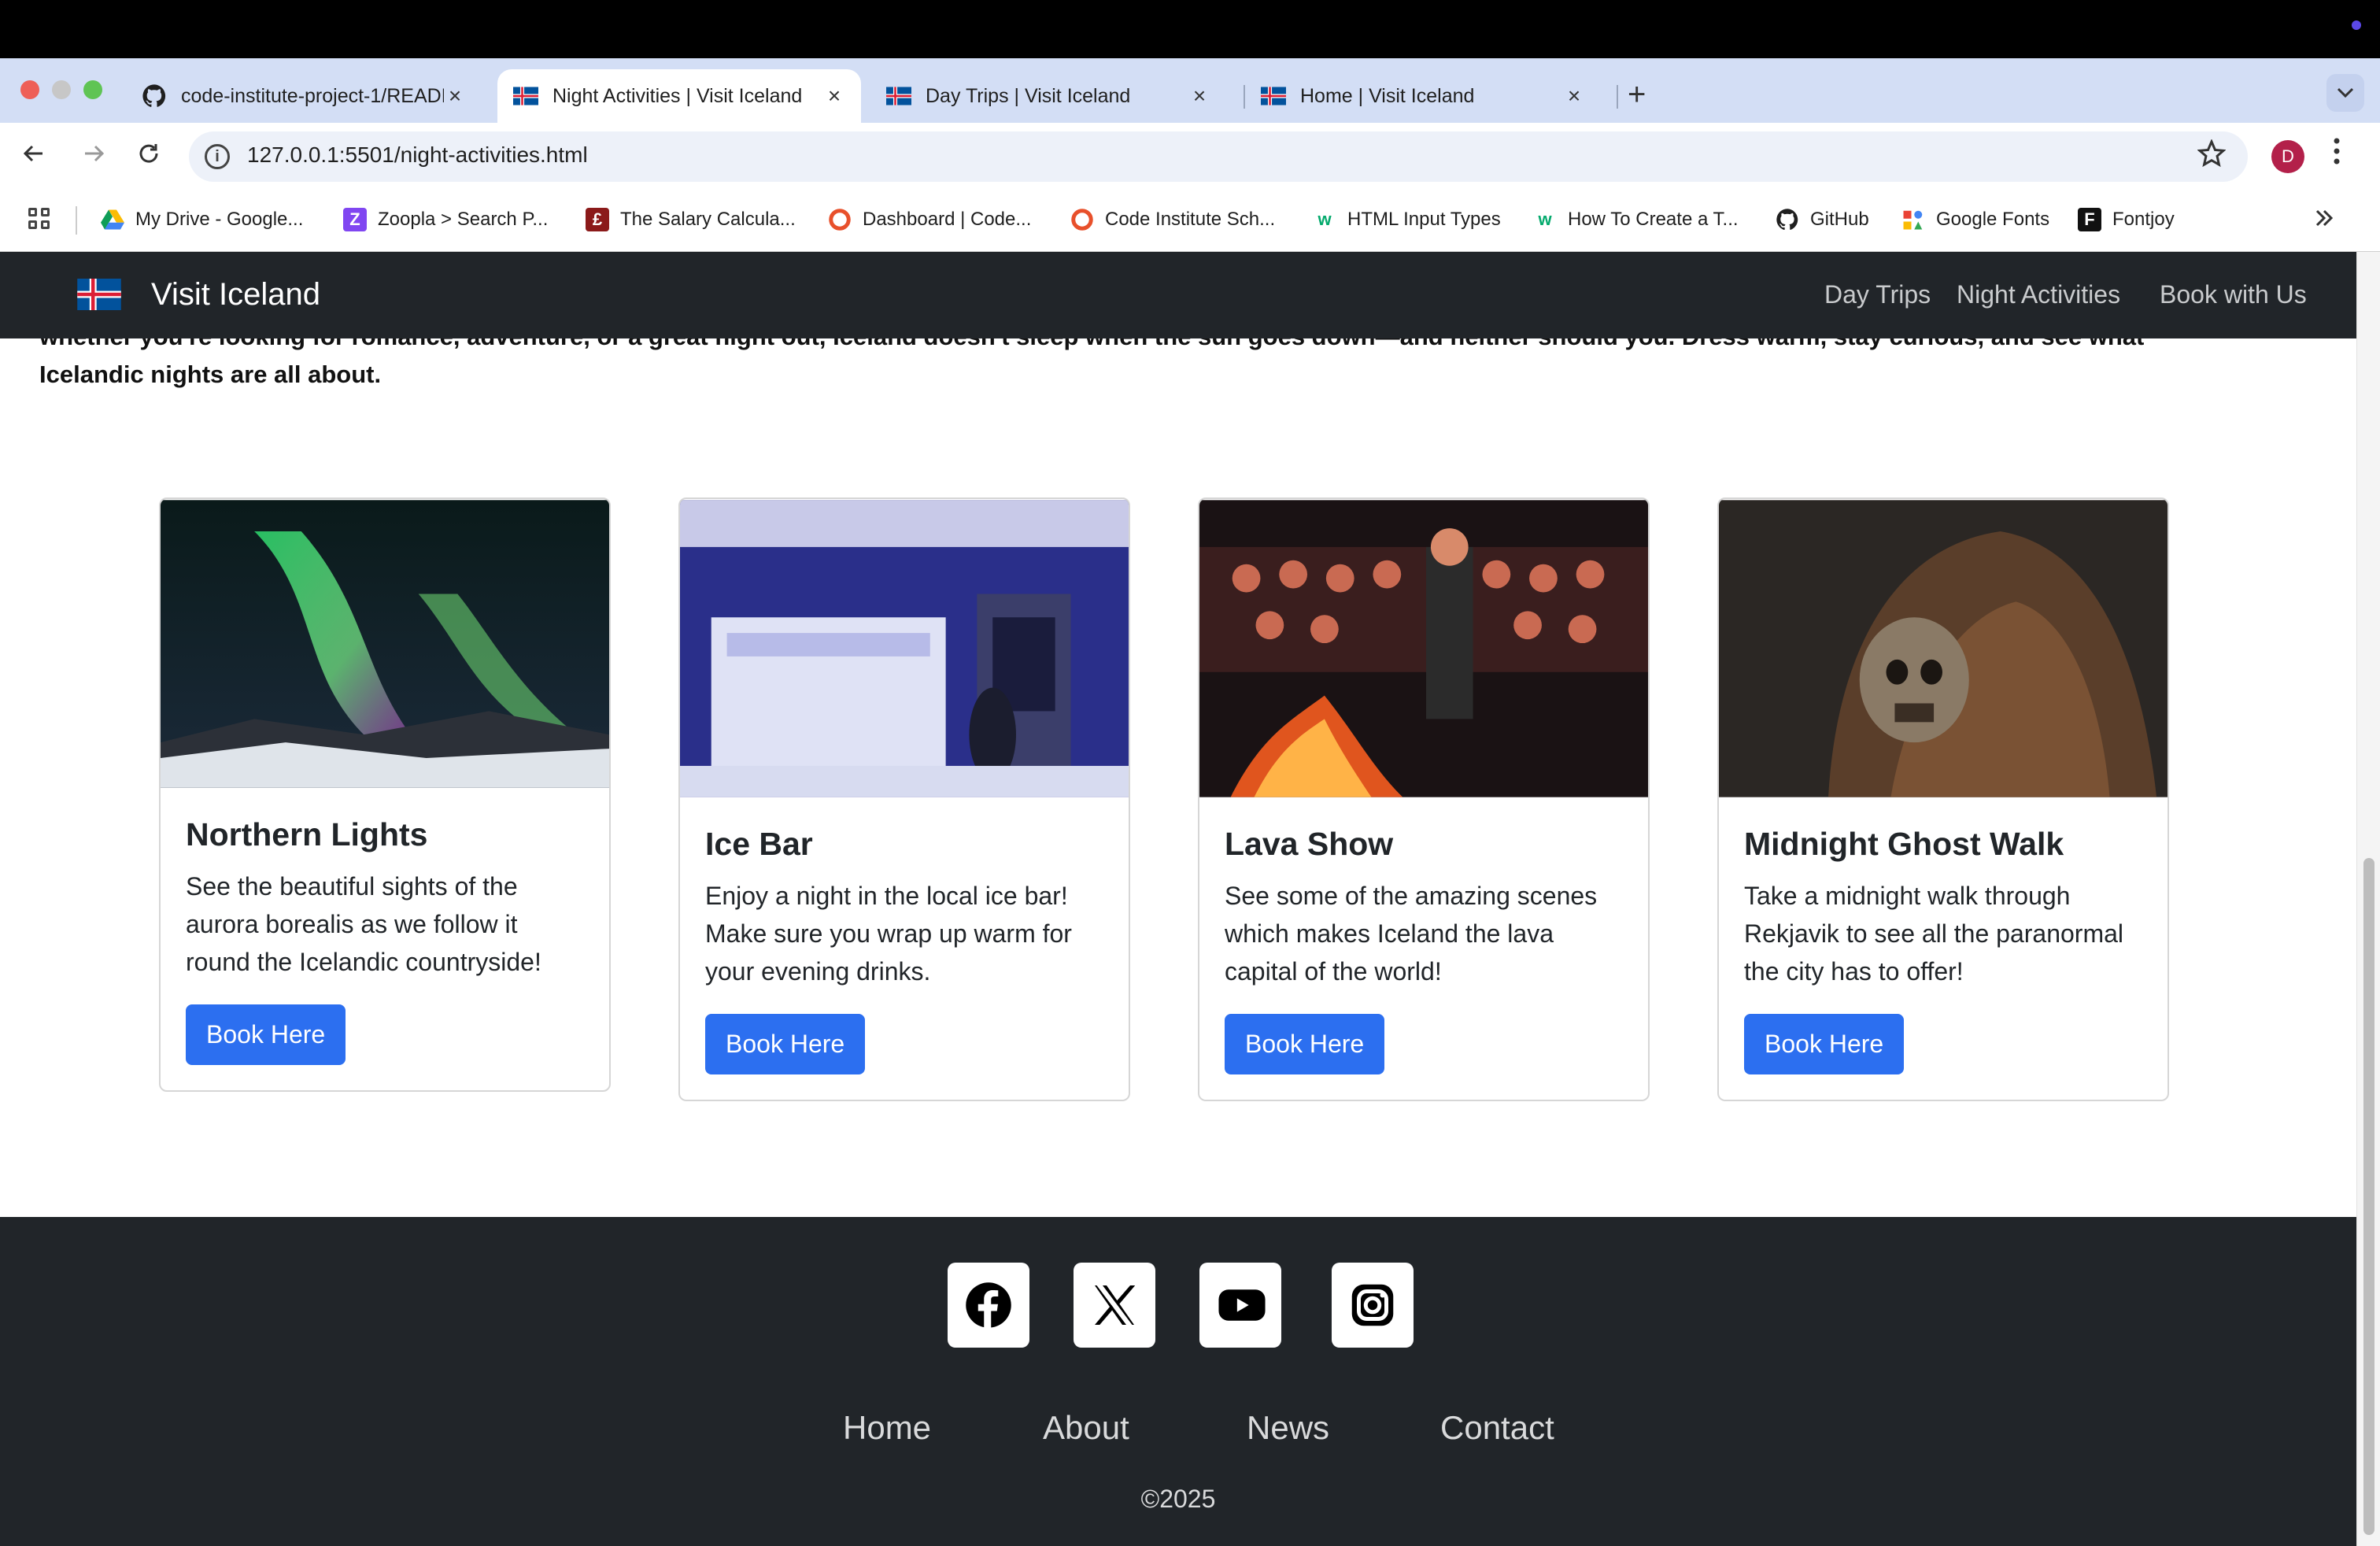  I want to click on forward-button, so click(94, 157).